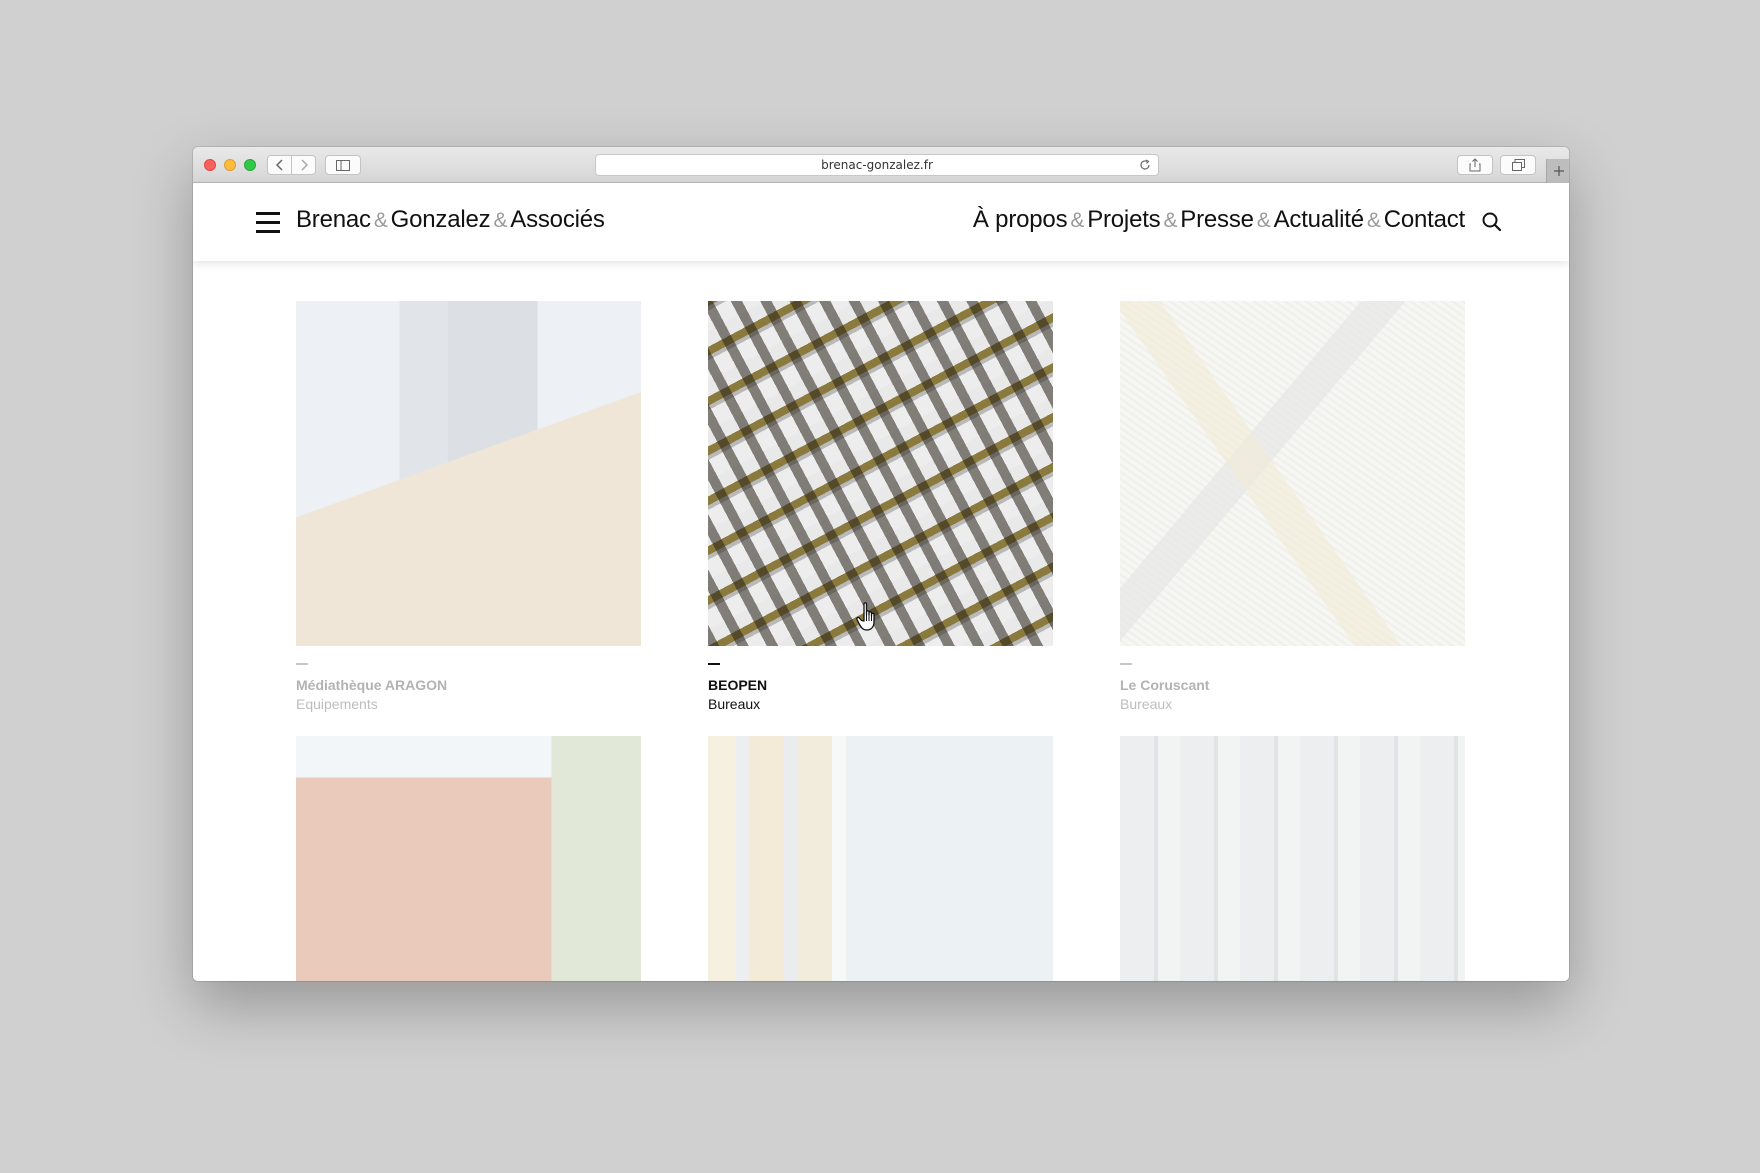 The image size is (1760, 1173). I want to click on new-tab-button, so click(1557, 171).